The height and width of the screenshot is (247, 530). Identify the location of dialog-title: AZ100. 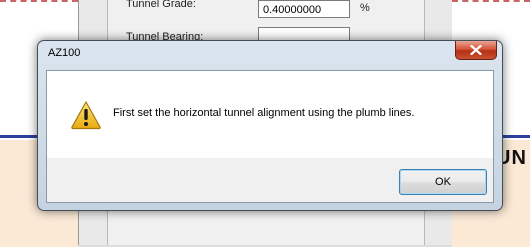
(64, 53).